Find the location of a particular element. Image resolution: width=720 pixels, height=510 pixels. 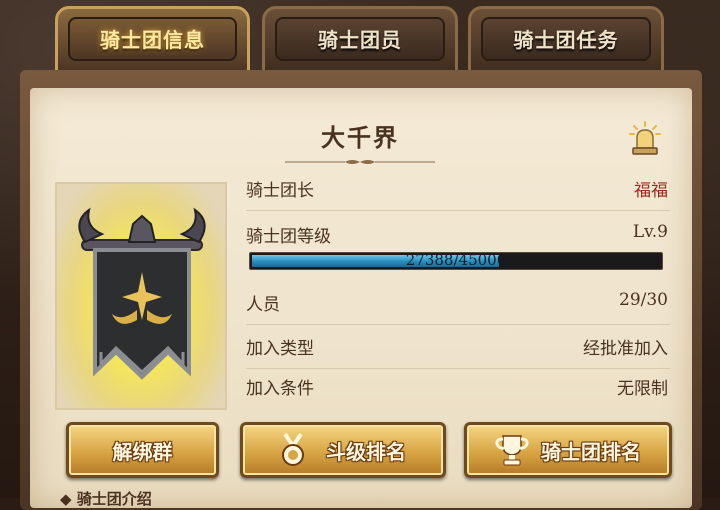

battle-rank-button: 斗级排名 is located at coordinates (343, 450).